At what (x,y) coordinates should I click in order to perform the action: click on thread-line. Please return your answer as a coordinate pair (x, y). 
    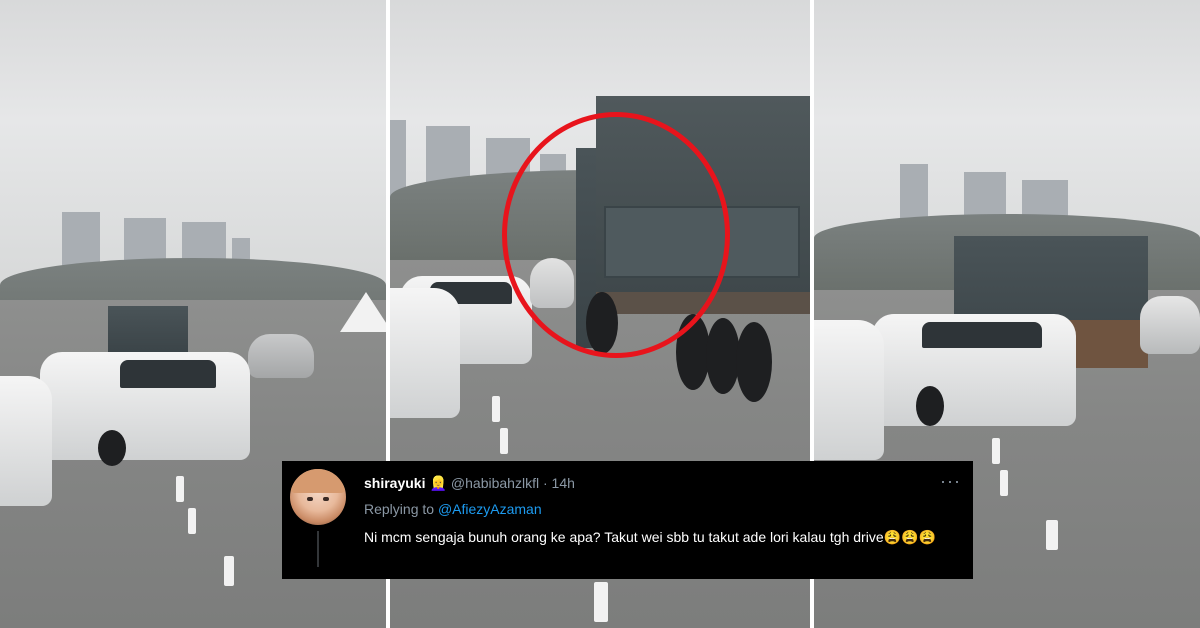
    Looking at the image, I should click on (318, 549).